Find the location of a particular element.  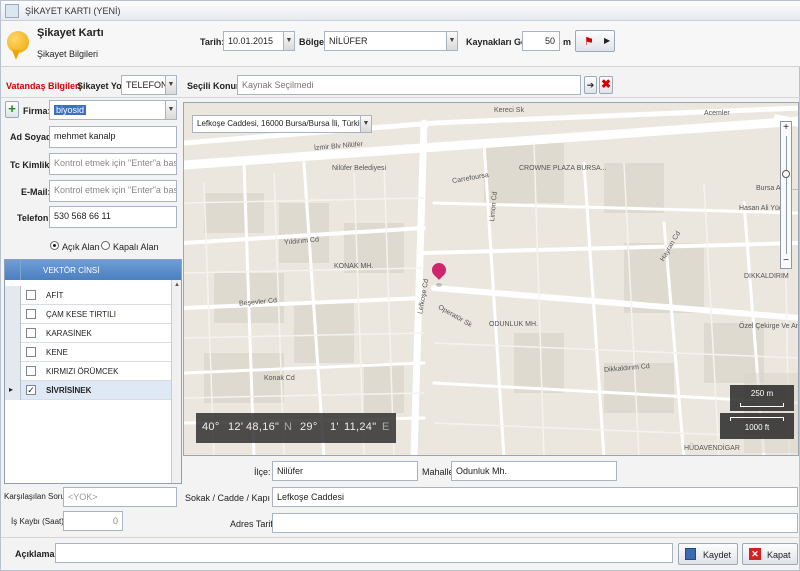

zoom-in-icon: + is located at coordinates (786, 128).